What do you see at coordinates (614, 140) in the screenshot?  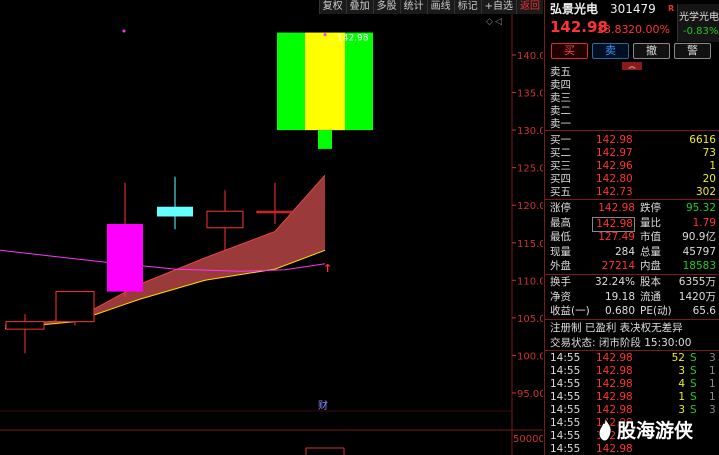 I see `level-price: 142.98` at bounding box center [614, 140].